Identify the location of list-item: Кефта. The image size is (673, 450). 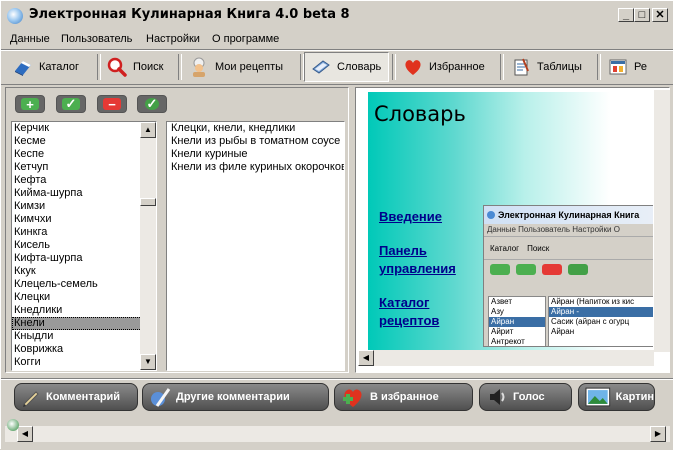
(84, 180).